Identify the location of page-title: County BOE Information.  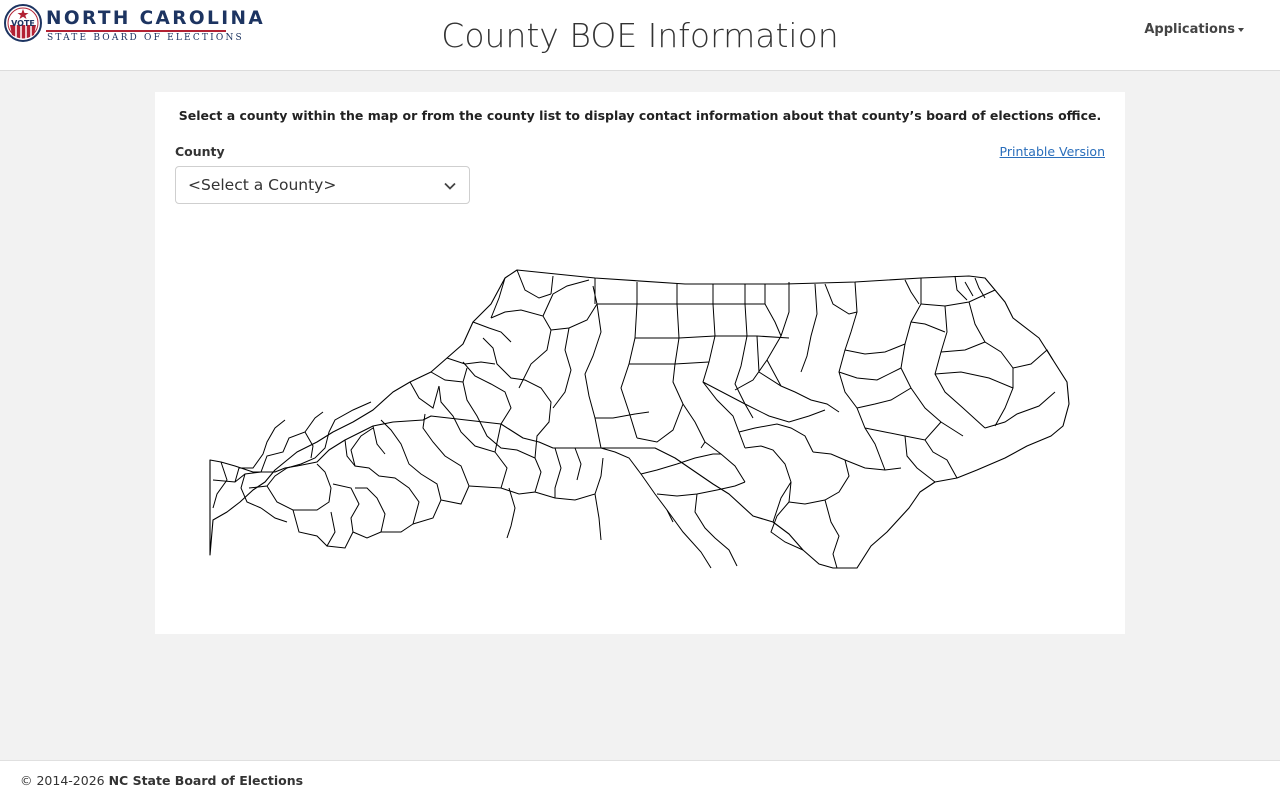
(640, 35).